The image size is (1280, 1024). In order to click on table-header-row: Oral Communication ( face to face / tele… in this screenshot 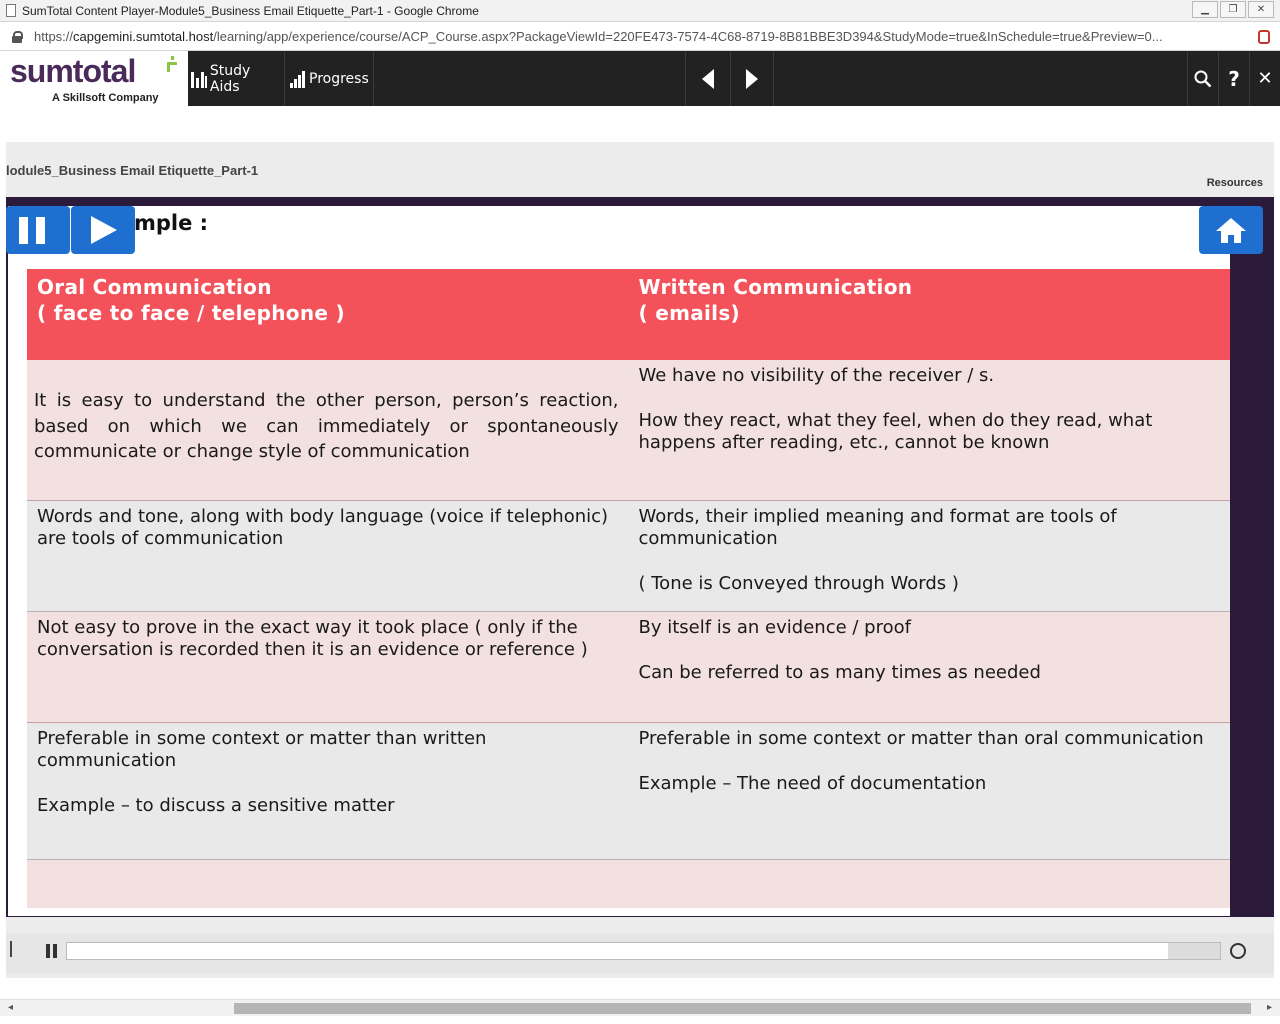, I will do `click(628, 314)`.